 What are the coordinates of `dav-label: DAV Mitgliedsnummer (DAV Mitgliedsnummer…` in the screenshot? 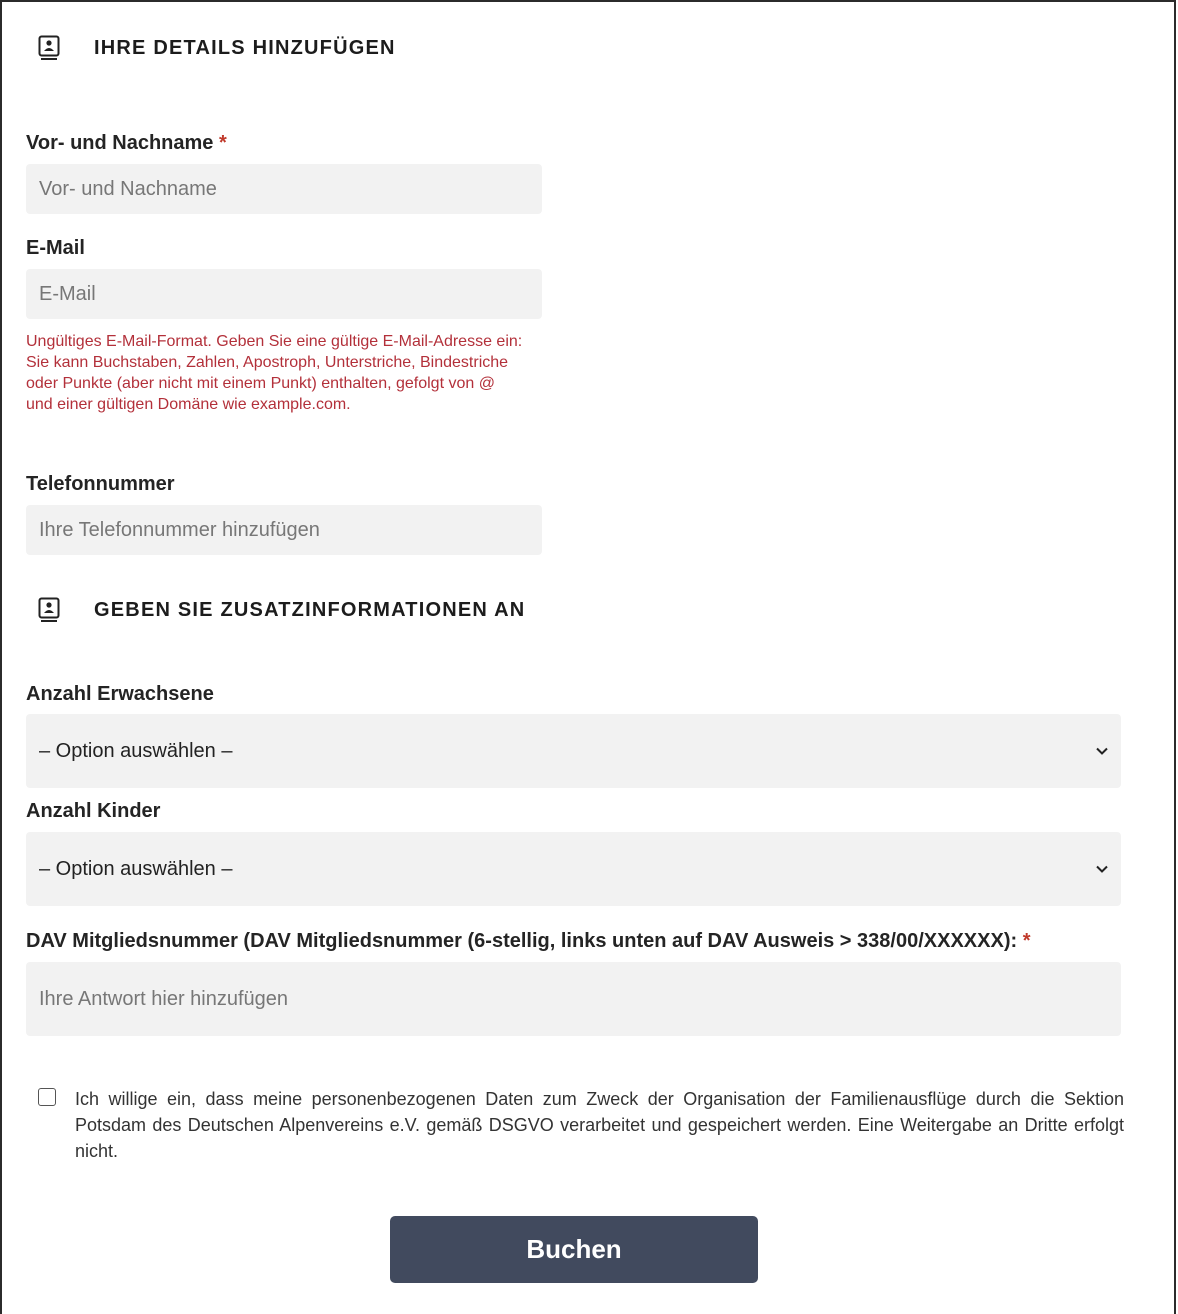 It's located at (528, 941).